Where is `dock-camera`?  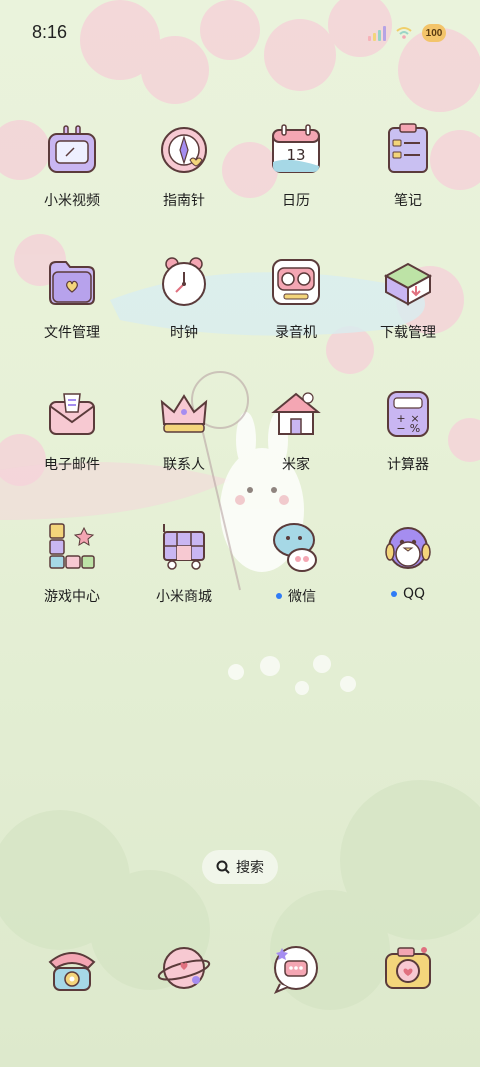
dock-camera is located at coordinates (408, 968).